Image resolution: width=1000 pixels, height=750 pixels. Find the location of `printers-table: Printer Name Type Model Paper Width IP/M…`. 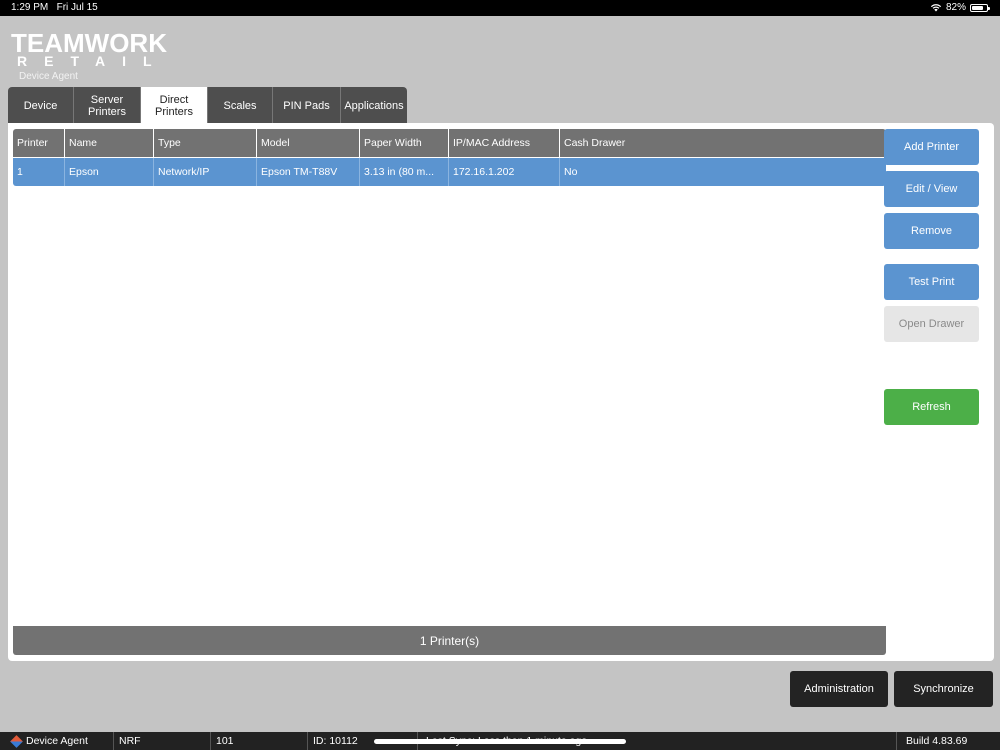

printers-table: Printer Name Type Model Paper Width IP/M… is located at coordinates (449, 157).